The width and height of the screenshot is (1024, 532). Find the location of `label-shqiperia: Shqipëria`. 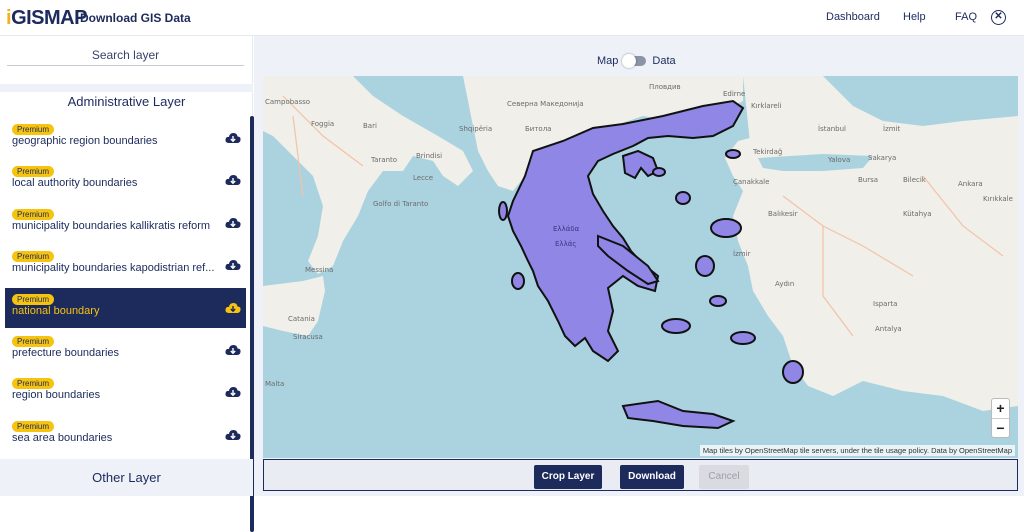

label-shqiperia: Shqipëria is located at coordinates (475, 129).